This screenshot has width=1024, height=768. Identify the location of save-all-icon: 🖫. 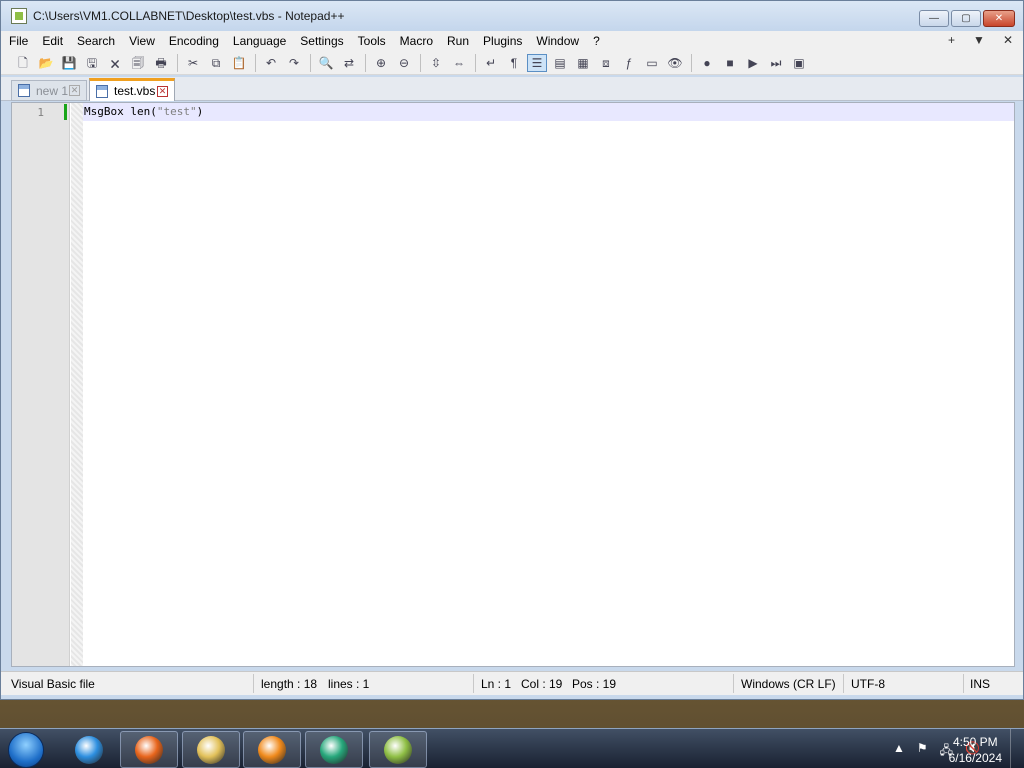
(92, 63).